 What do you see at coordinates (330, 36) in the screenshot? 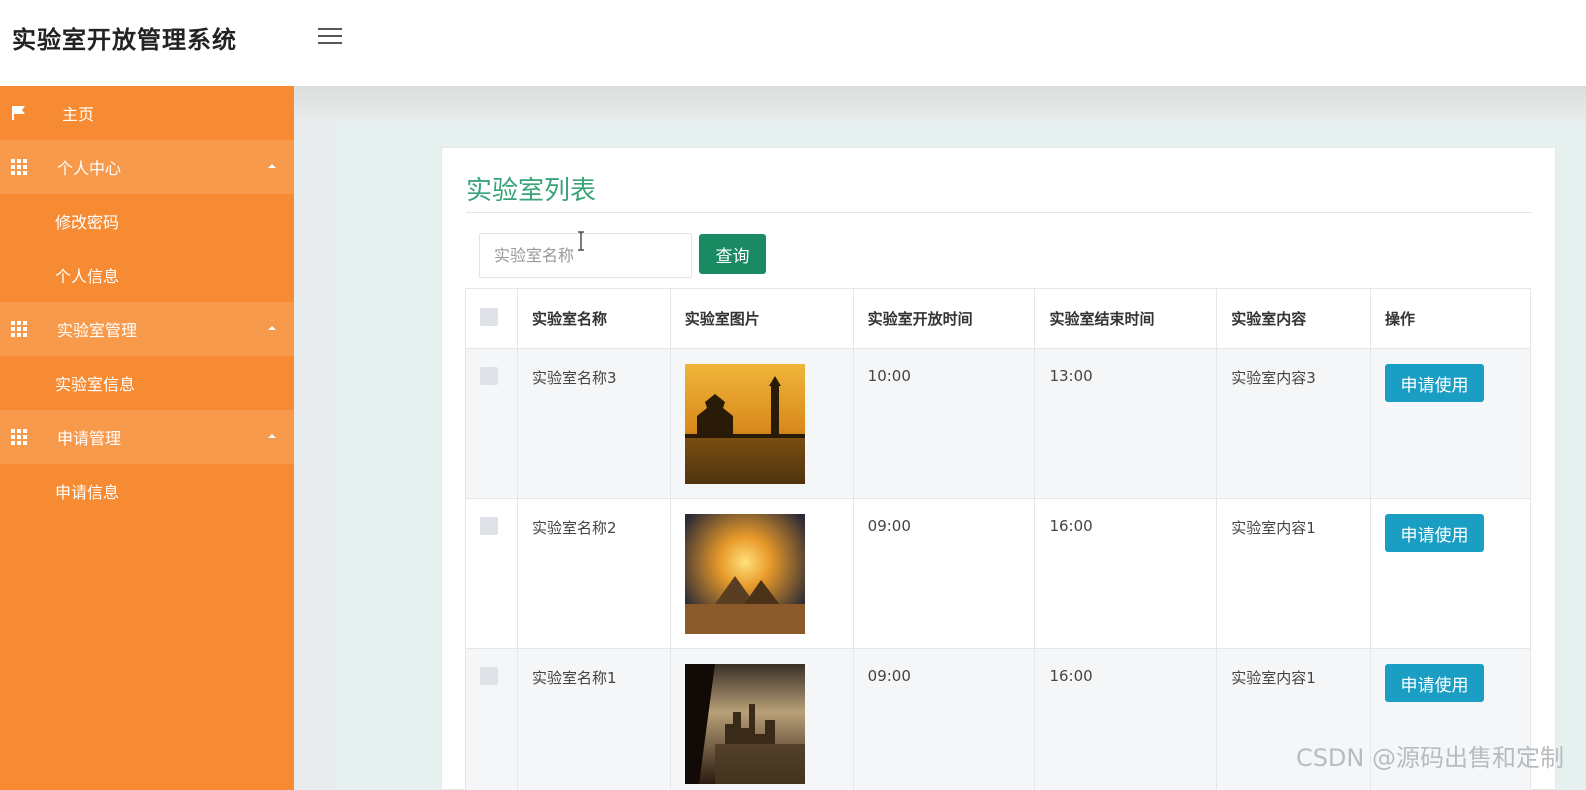
I see `menu-toggle-icon` at bounding box center [330, 36].